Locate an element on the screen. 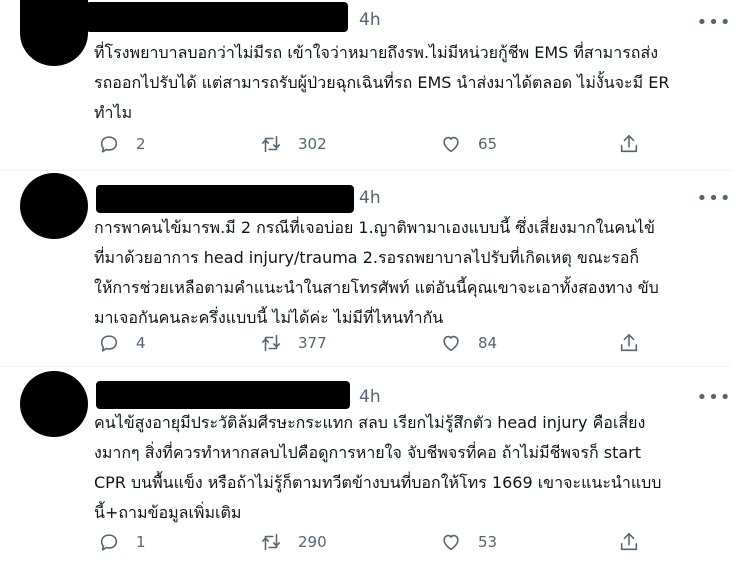  reply-button: 1 is located at coordinates (122, 542).